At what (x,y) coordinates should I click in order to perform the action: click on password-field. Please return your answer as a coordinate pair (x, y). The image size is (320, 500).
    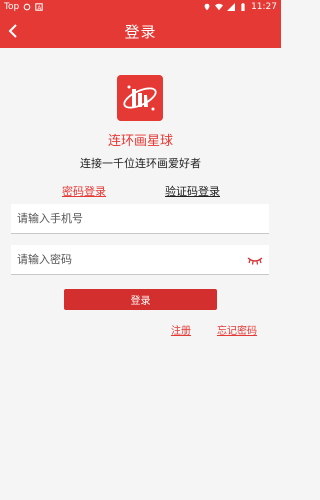
    Looking at the image, I should click on (140, 260).